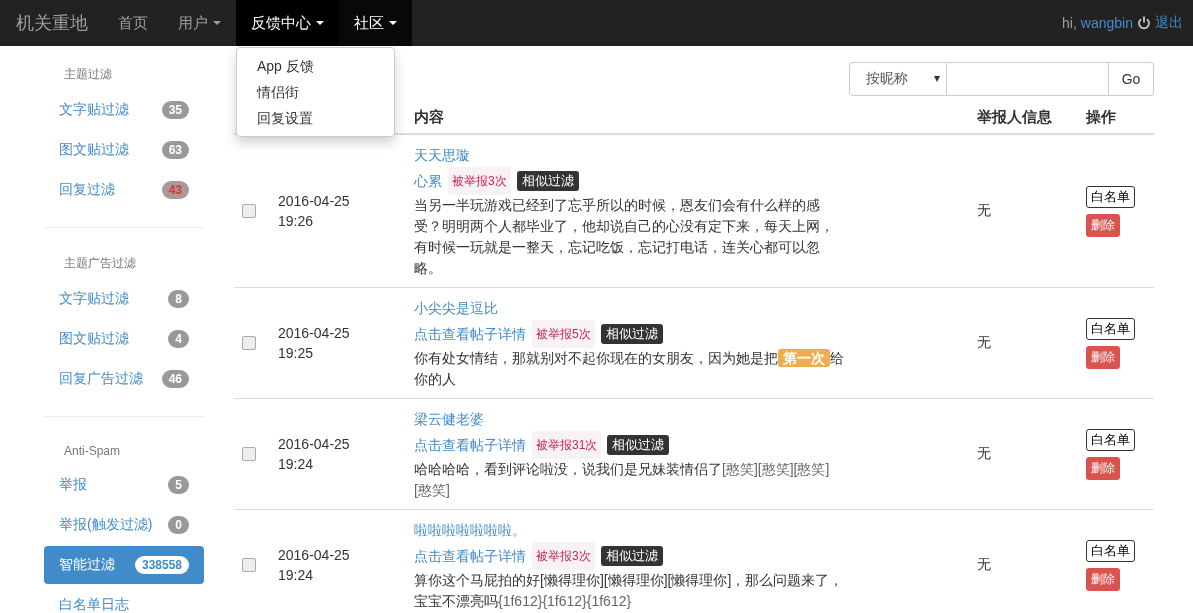 The width and height of the screenshot is (1193, 613). What do you see at coordinates (175, 190) in the screenshot?
I see `count-badge: 43` at bounding box center [175, 190].